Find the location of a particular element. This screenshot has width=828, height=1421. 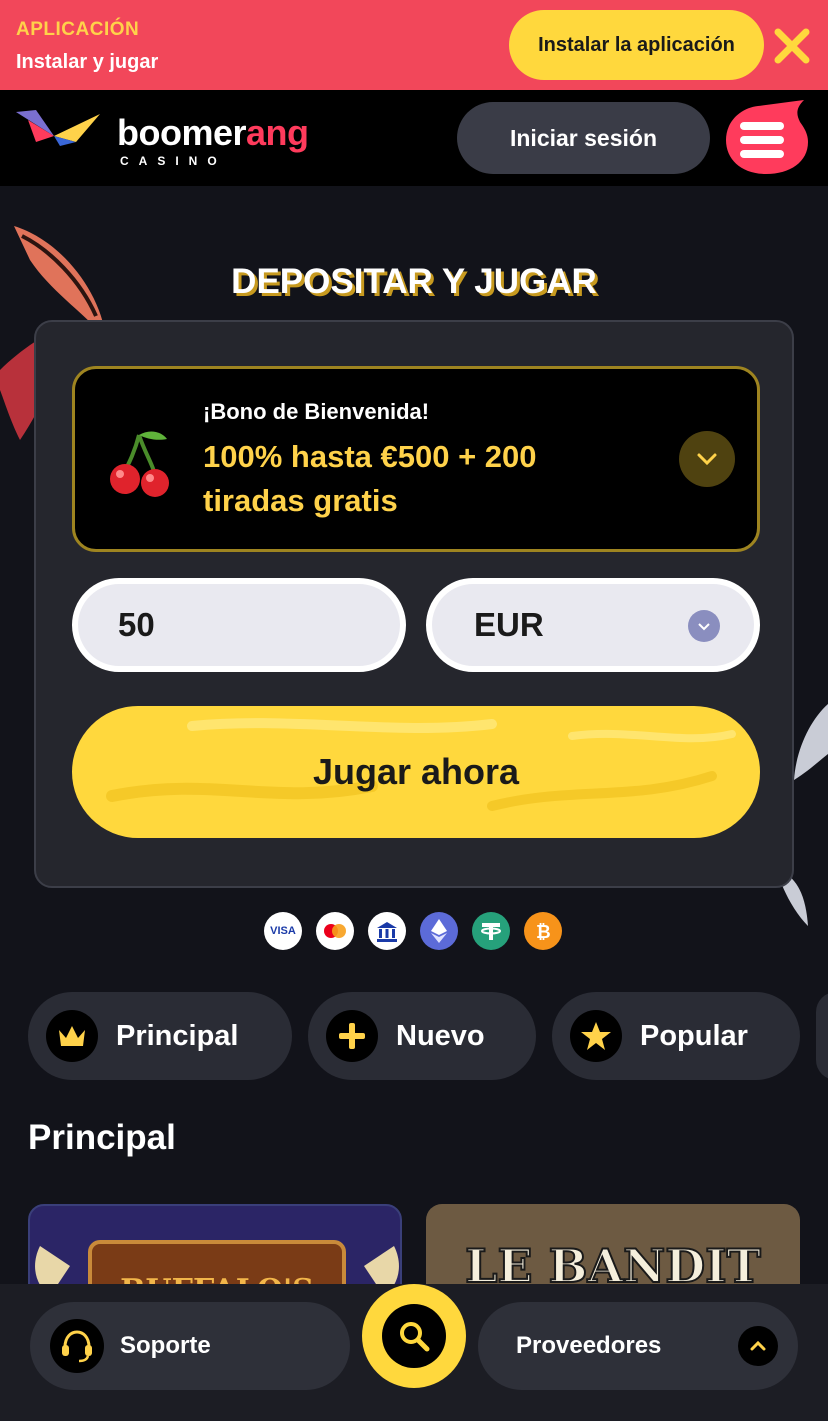

mastercard-icon is located at coordinates (335, 931).